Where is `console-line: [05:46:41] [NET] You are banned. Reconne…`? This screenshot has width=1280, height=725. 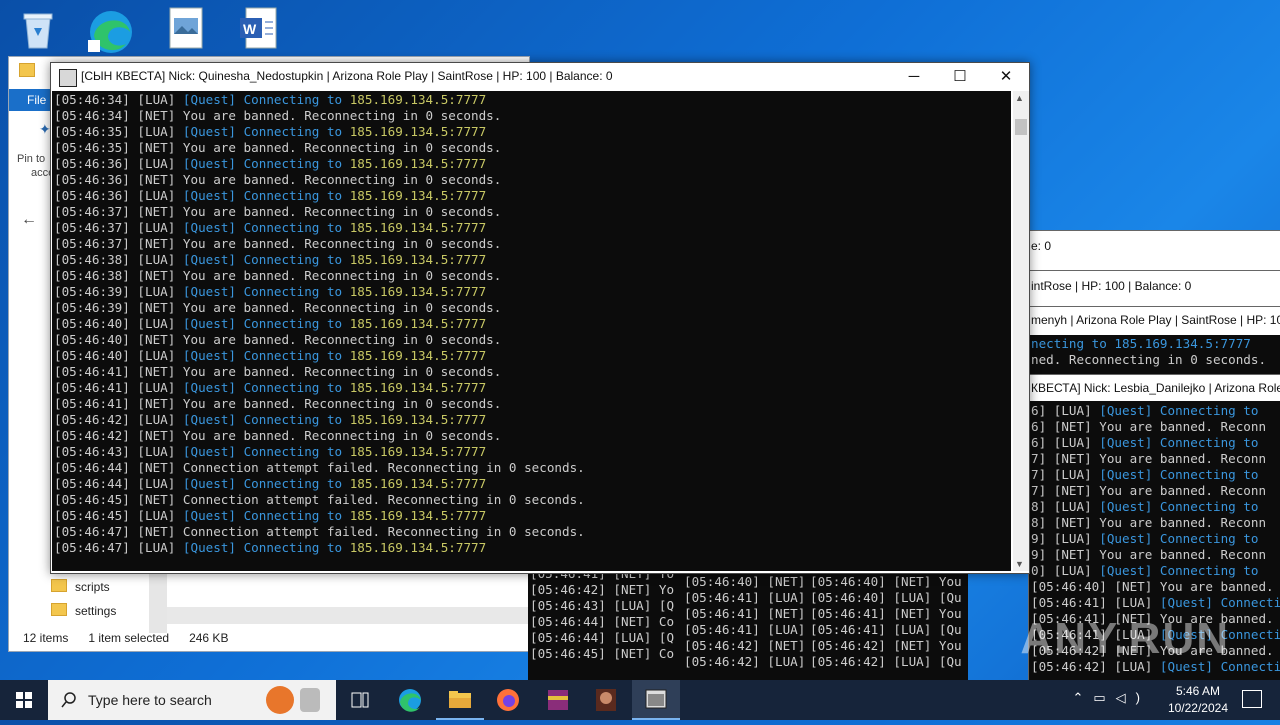 console-line: [05:46:41] [NET] You are banned. Reconne… is located at coordinates (277, 404).